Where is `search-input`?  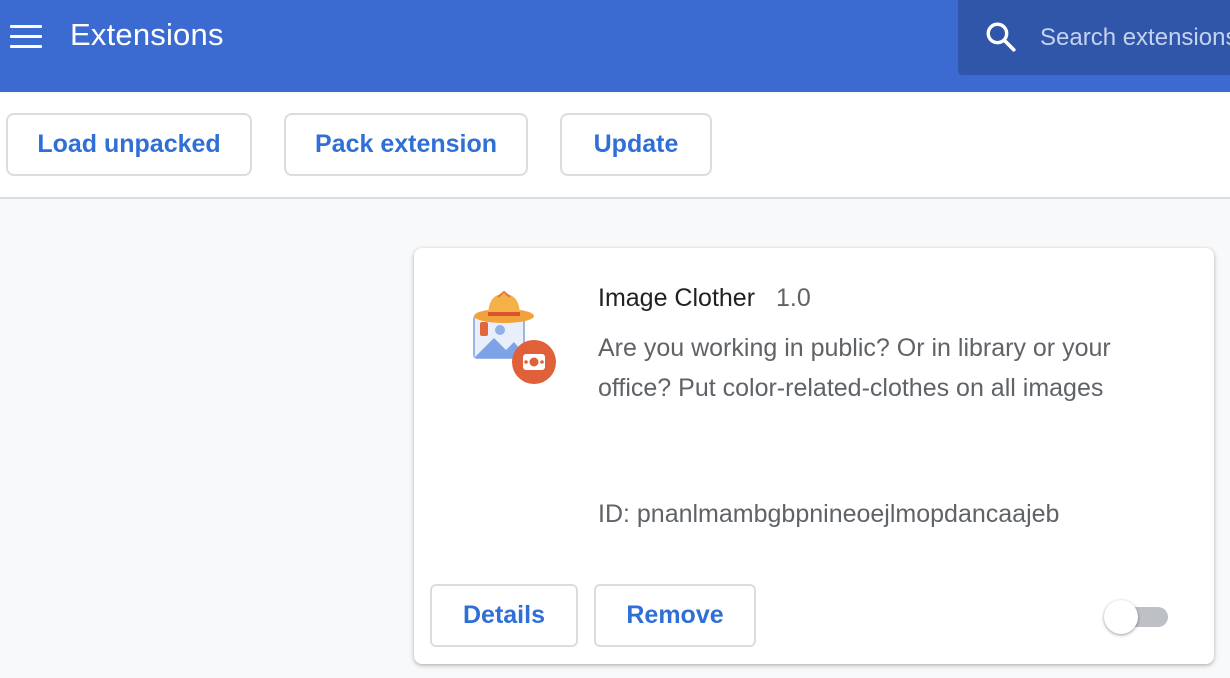 search-input is located at coordinates (1135, 37).